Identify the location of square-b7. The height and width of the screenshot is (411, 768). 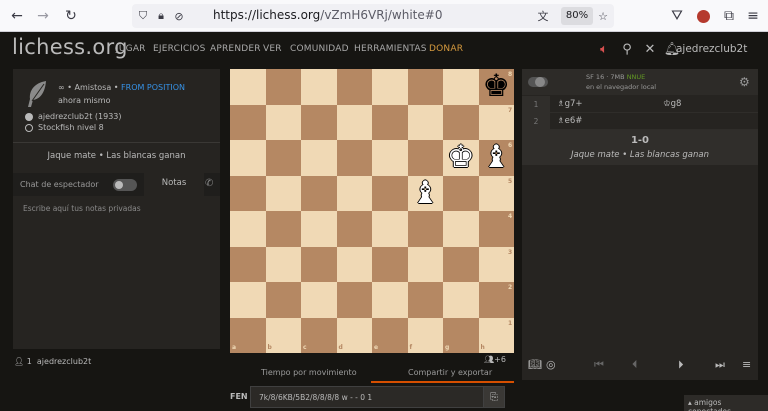
(283, 122).